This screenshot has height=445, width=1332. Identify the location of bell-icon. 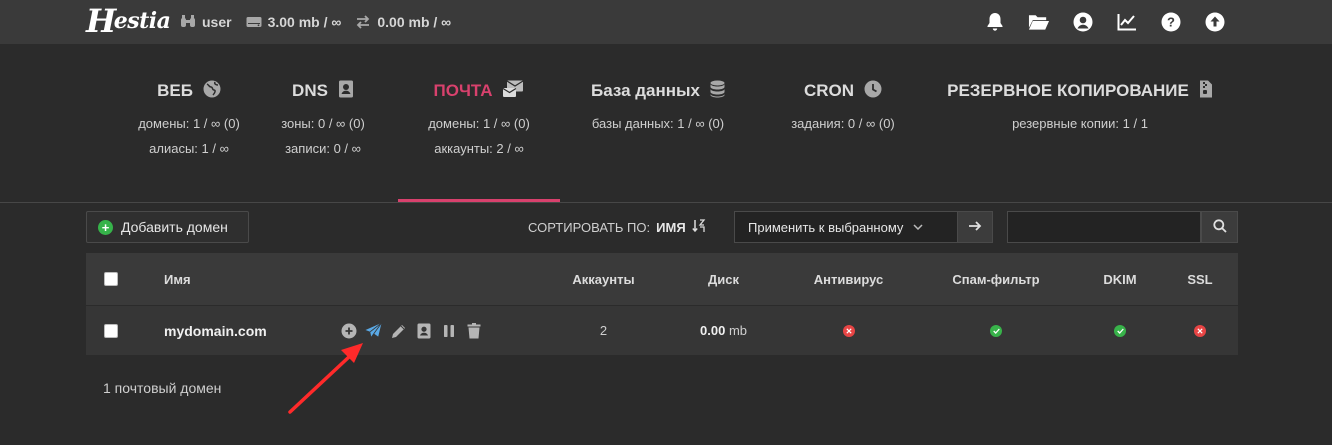
(995, 22).